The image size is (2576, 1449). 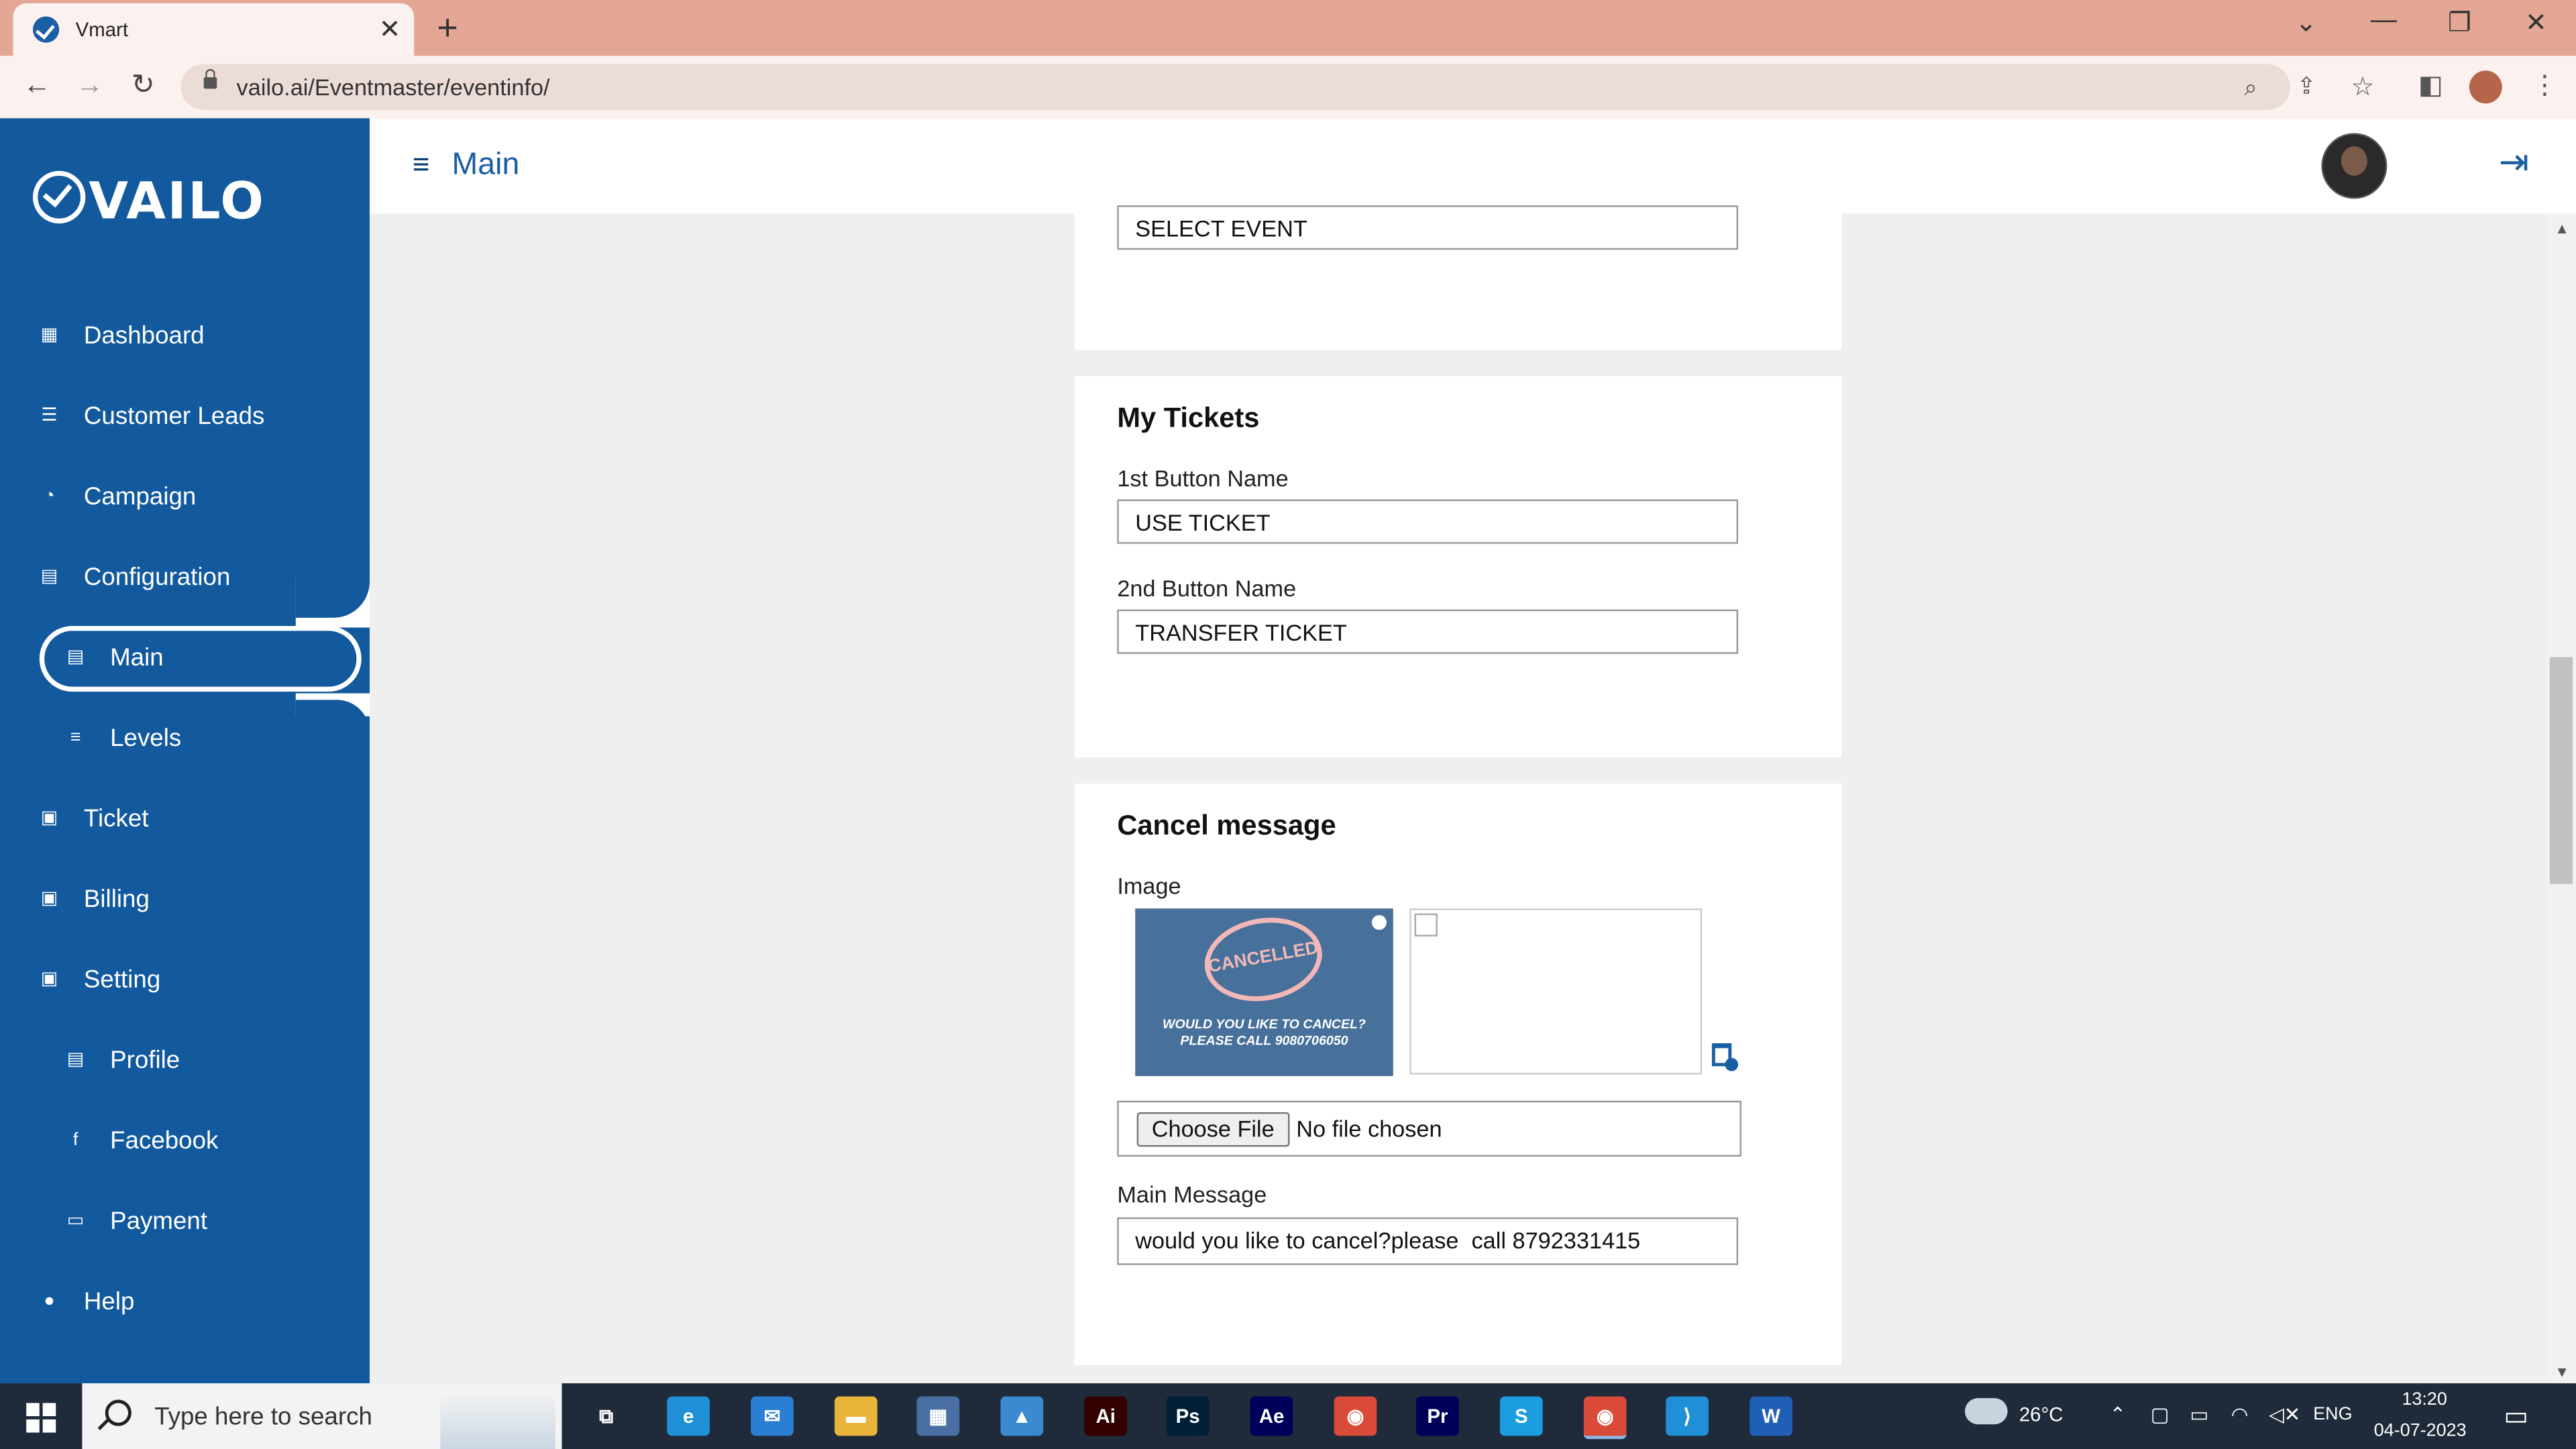 What do you see at coordinates (1771, 1416) in the screenshot?
I see `word-icon: W` at bounding box center [1771, 1416].